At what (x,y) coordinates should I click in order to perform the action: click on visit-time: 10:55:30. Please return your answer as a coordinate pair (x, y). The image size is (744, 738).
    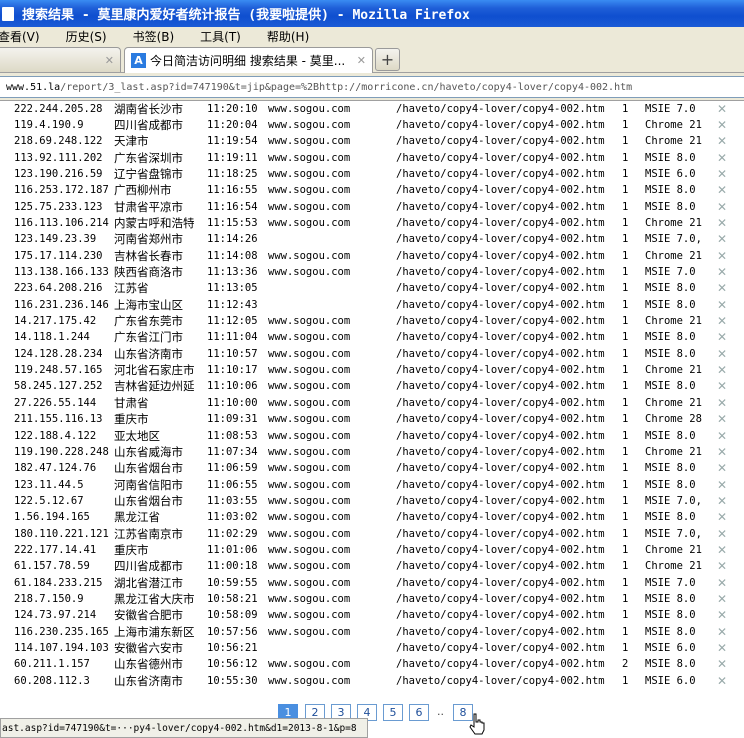
    Looking at the image, I should click on (232, 680).